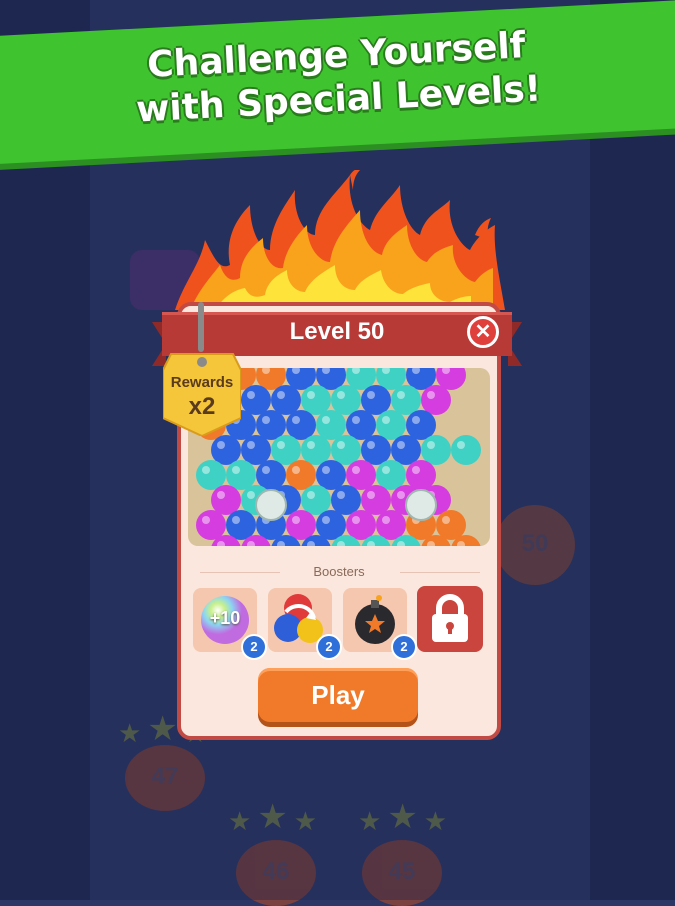 This screenshot has width=675, height=906. Describe the element at coordinates (340, 240) in the screenshot. I see `fire-flames-decoration` at that location.